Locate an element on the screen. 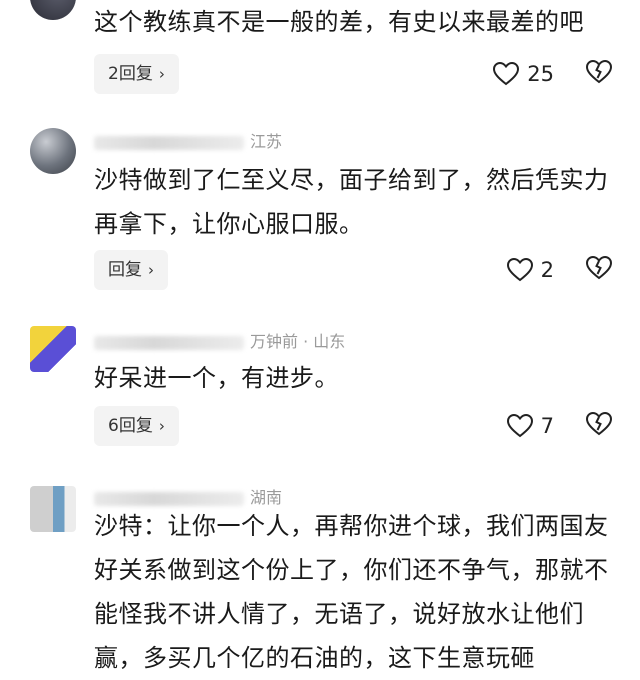  reply-button: 6回复 › is located at coordinates (136, 426).